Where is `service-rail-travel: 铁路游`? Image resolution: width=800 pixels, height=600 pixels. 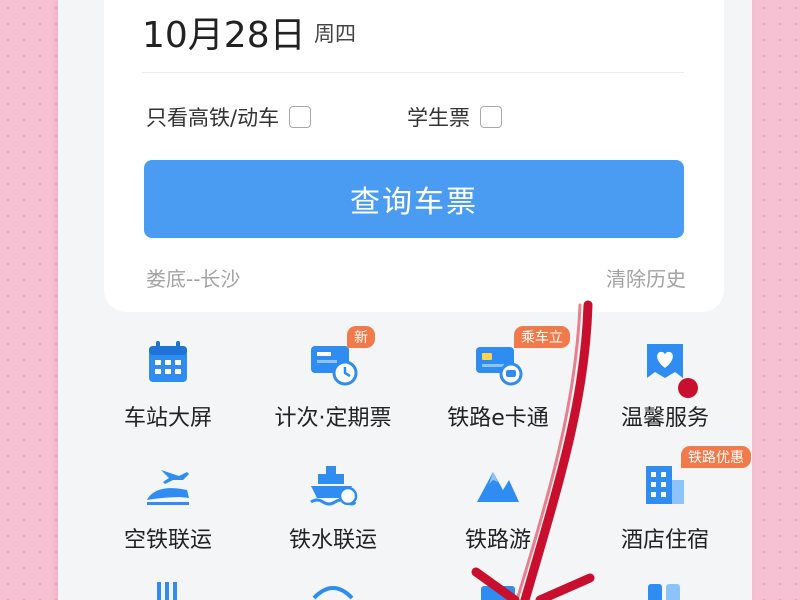
service-rail-travel: 铁路游 is located at coordinates (498, 510).